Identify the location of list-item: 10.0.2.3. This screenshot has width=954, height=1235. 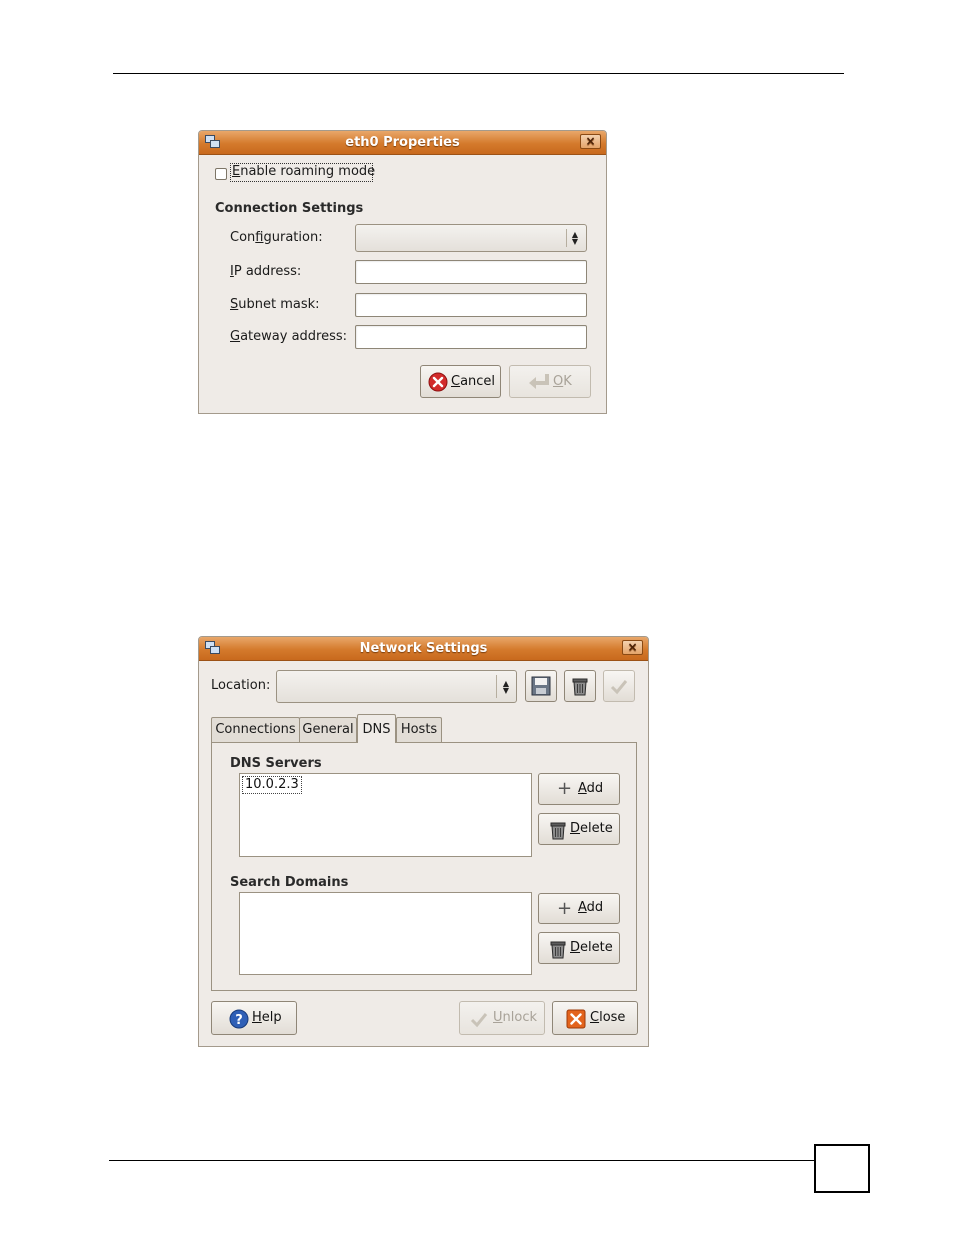
(272, 785).